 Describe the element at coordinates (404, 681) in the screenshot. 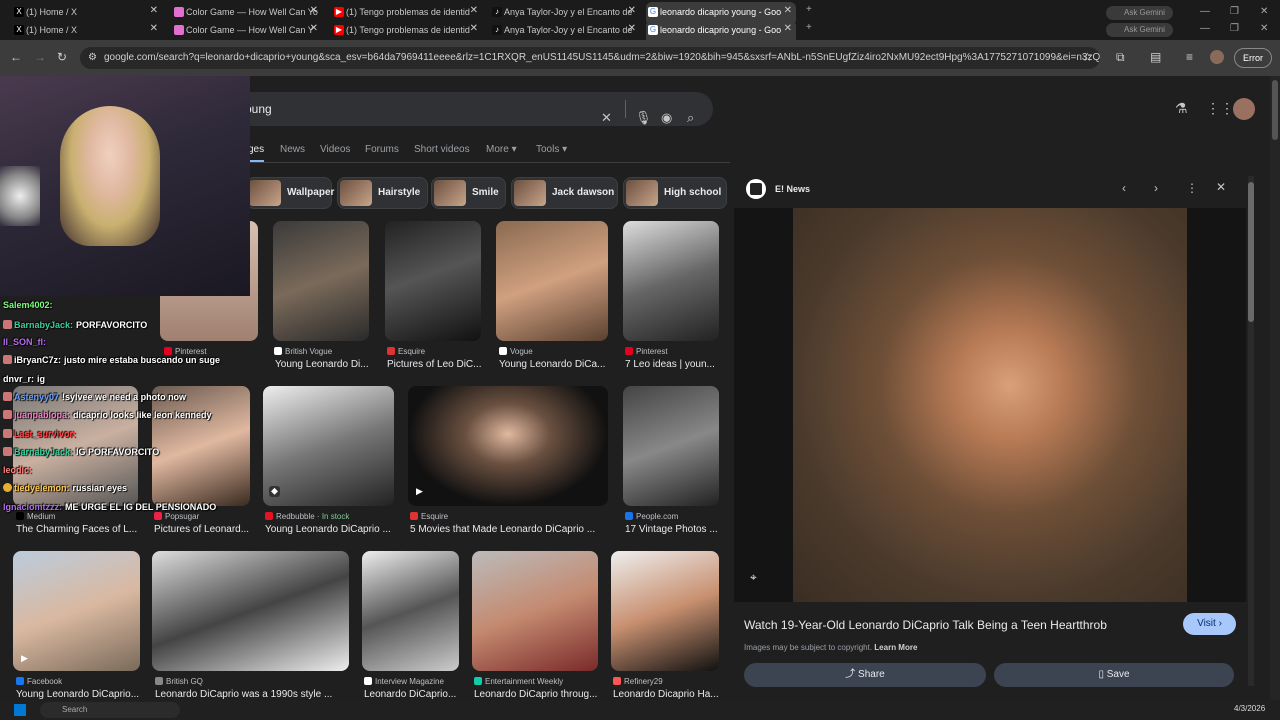

I see `image-source: Interview Magazine` at that location.